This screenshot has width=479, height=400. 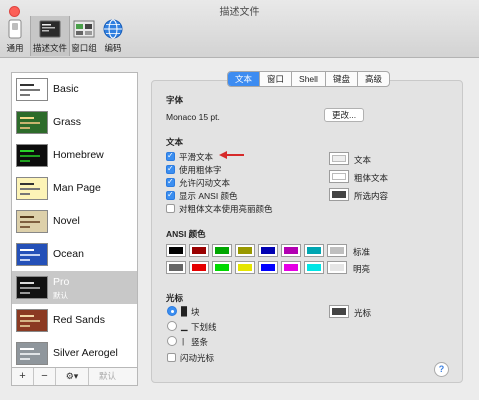 What do you see at coordinates (339, 176) in the screenshot?
I see `bold-text-color-well` at bounding box center [339, 176].